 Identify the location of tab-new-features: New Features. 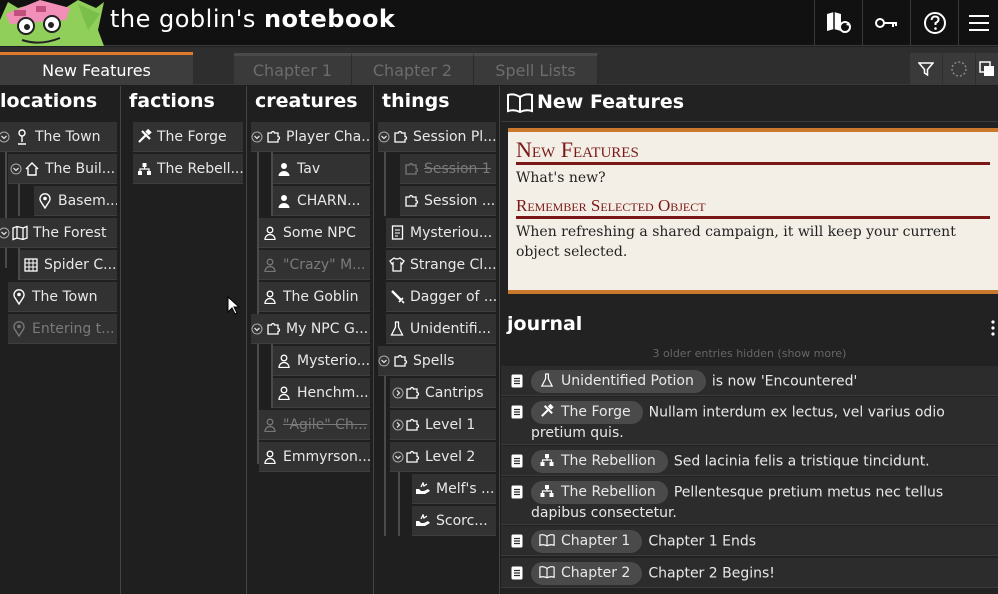
(96, 68).